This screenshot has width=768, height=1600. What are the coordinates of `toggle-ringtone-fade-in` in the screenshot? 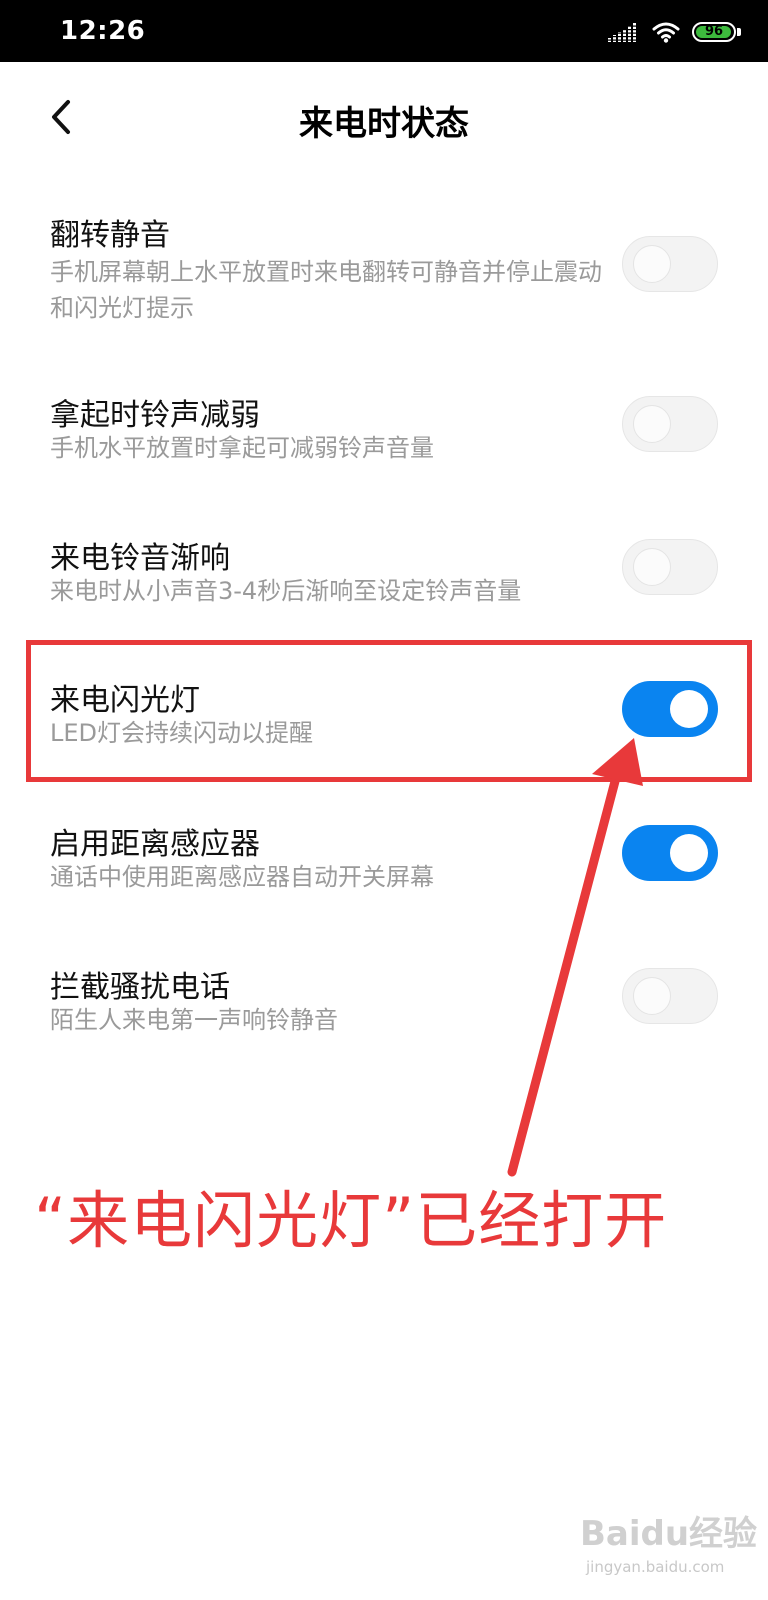 It's located at (670, 567).